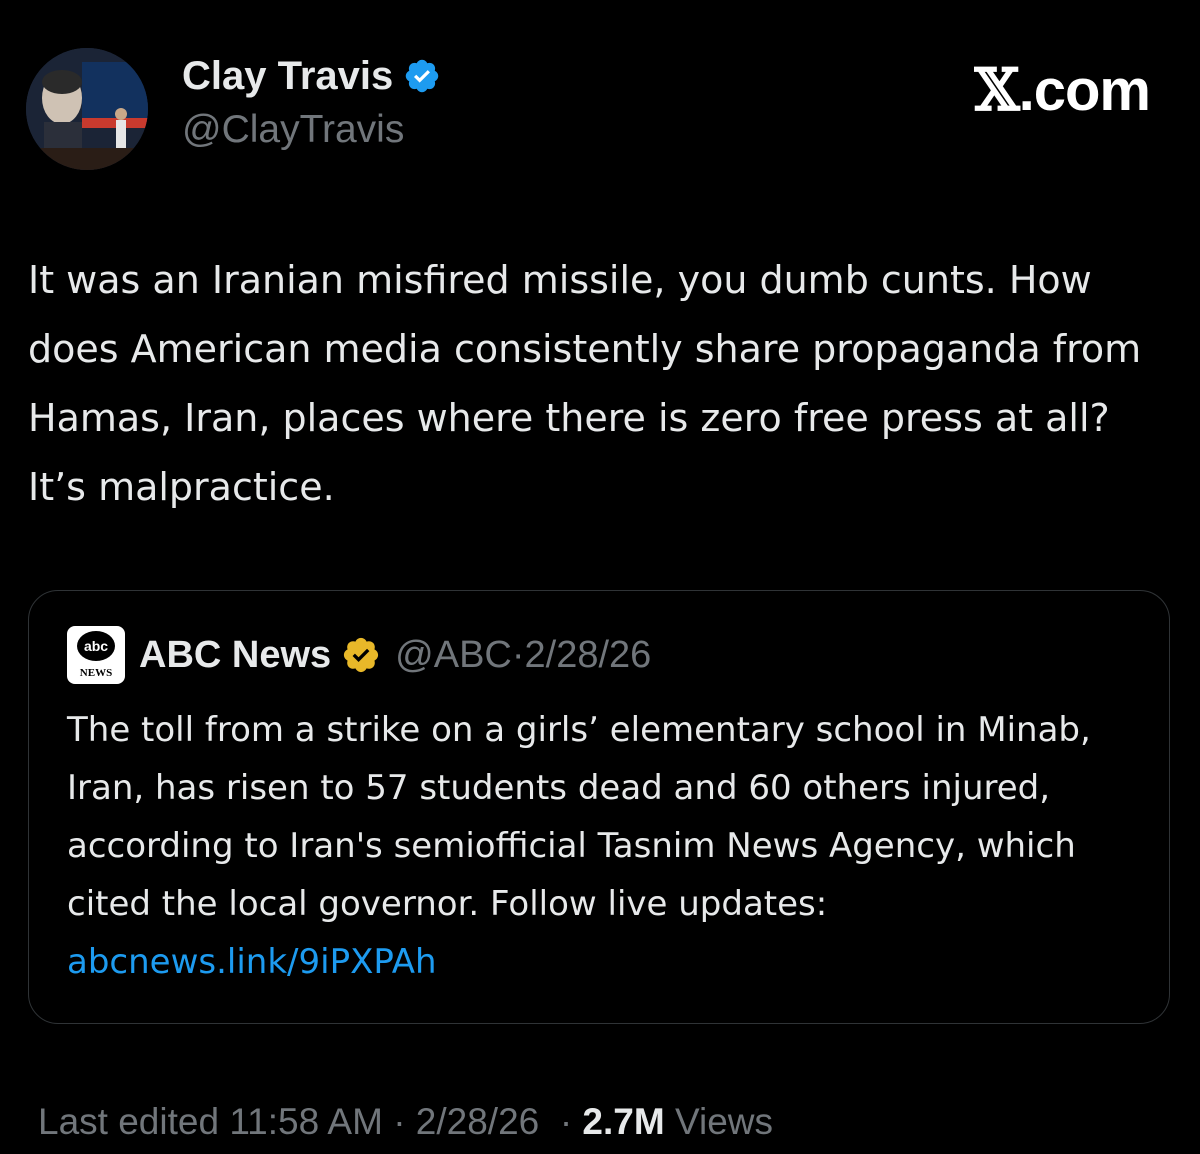  I want to click on gold-verified-badge-icon, so click(361, 655).